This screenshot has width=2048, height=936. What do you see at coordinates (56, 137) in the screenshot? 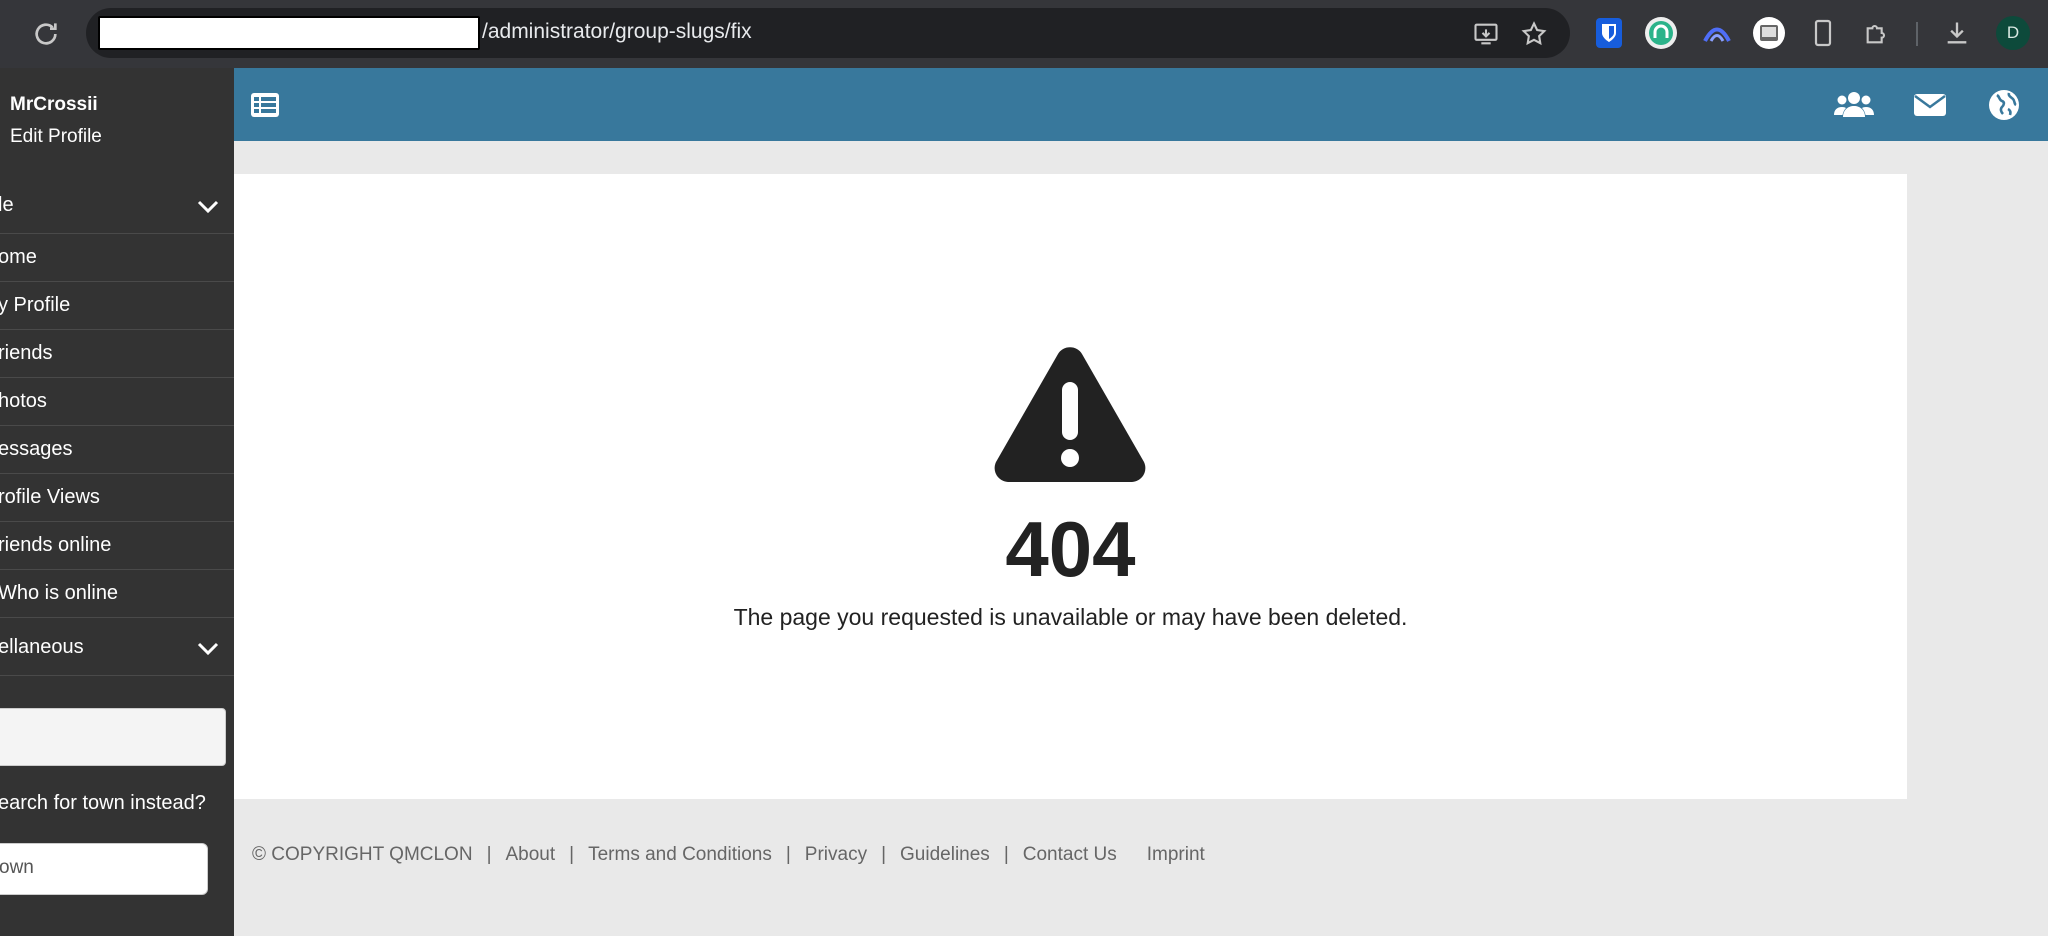
I see `edit-profile-link: Edit Profile` at bounding box center [56, 137].